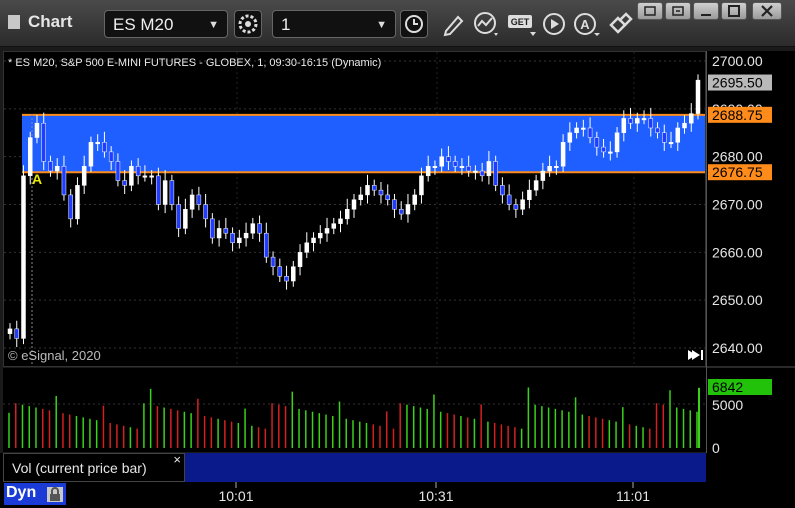  I want to click on alerts-icon: A, so click(587, 24).